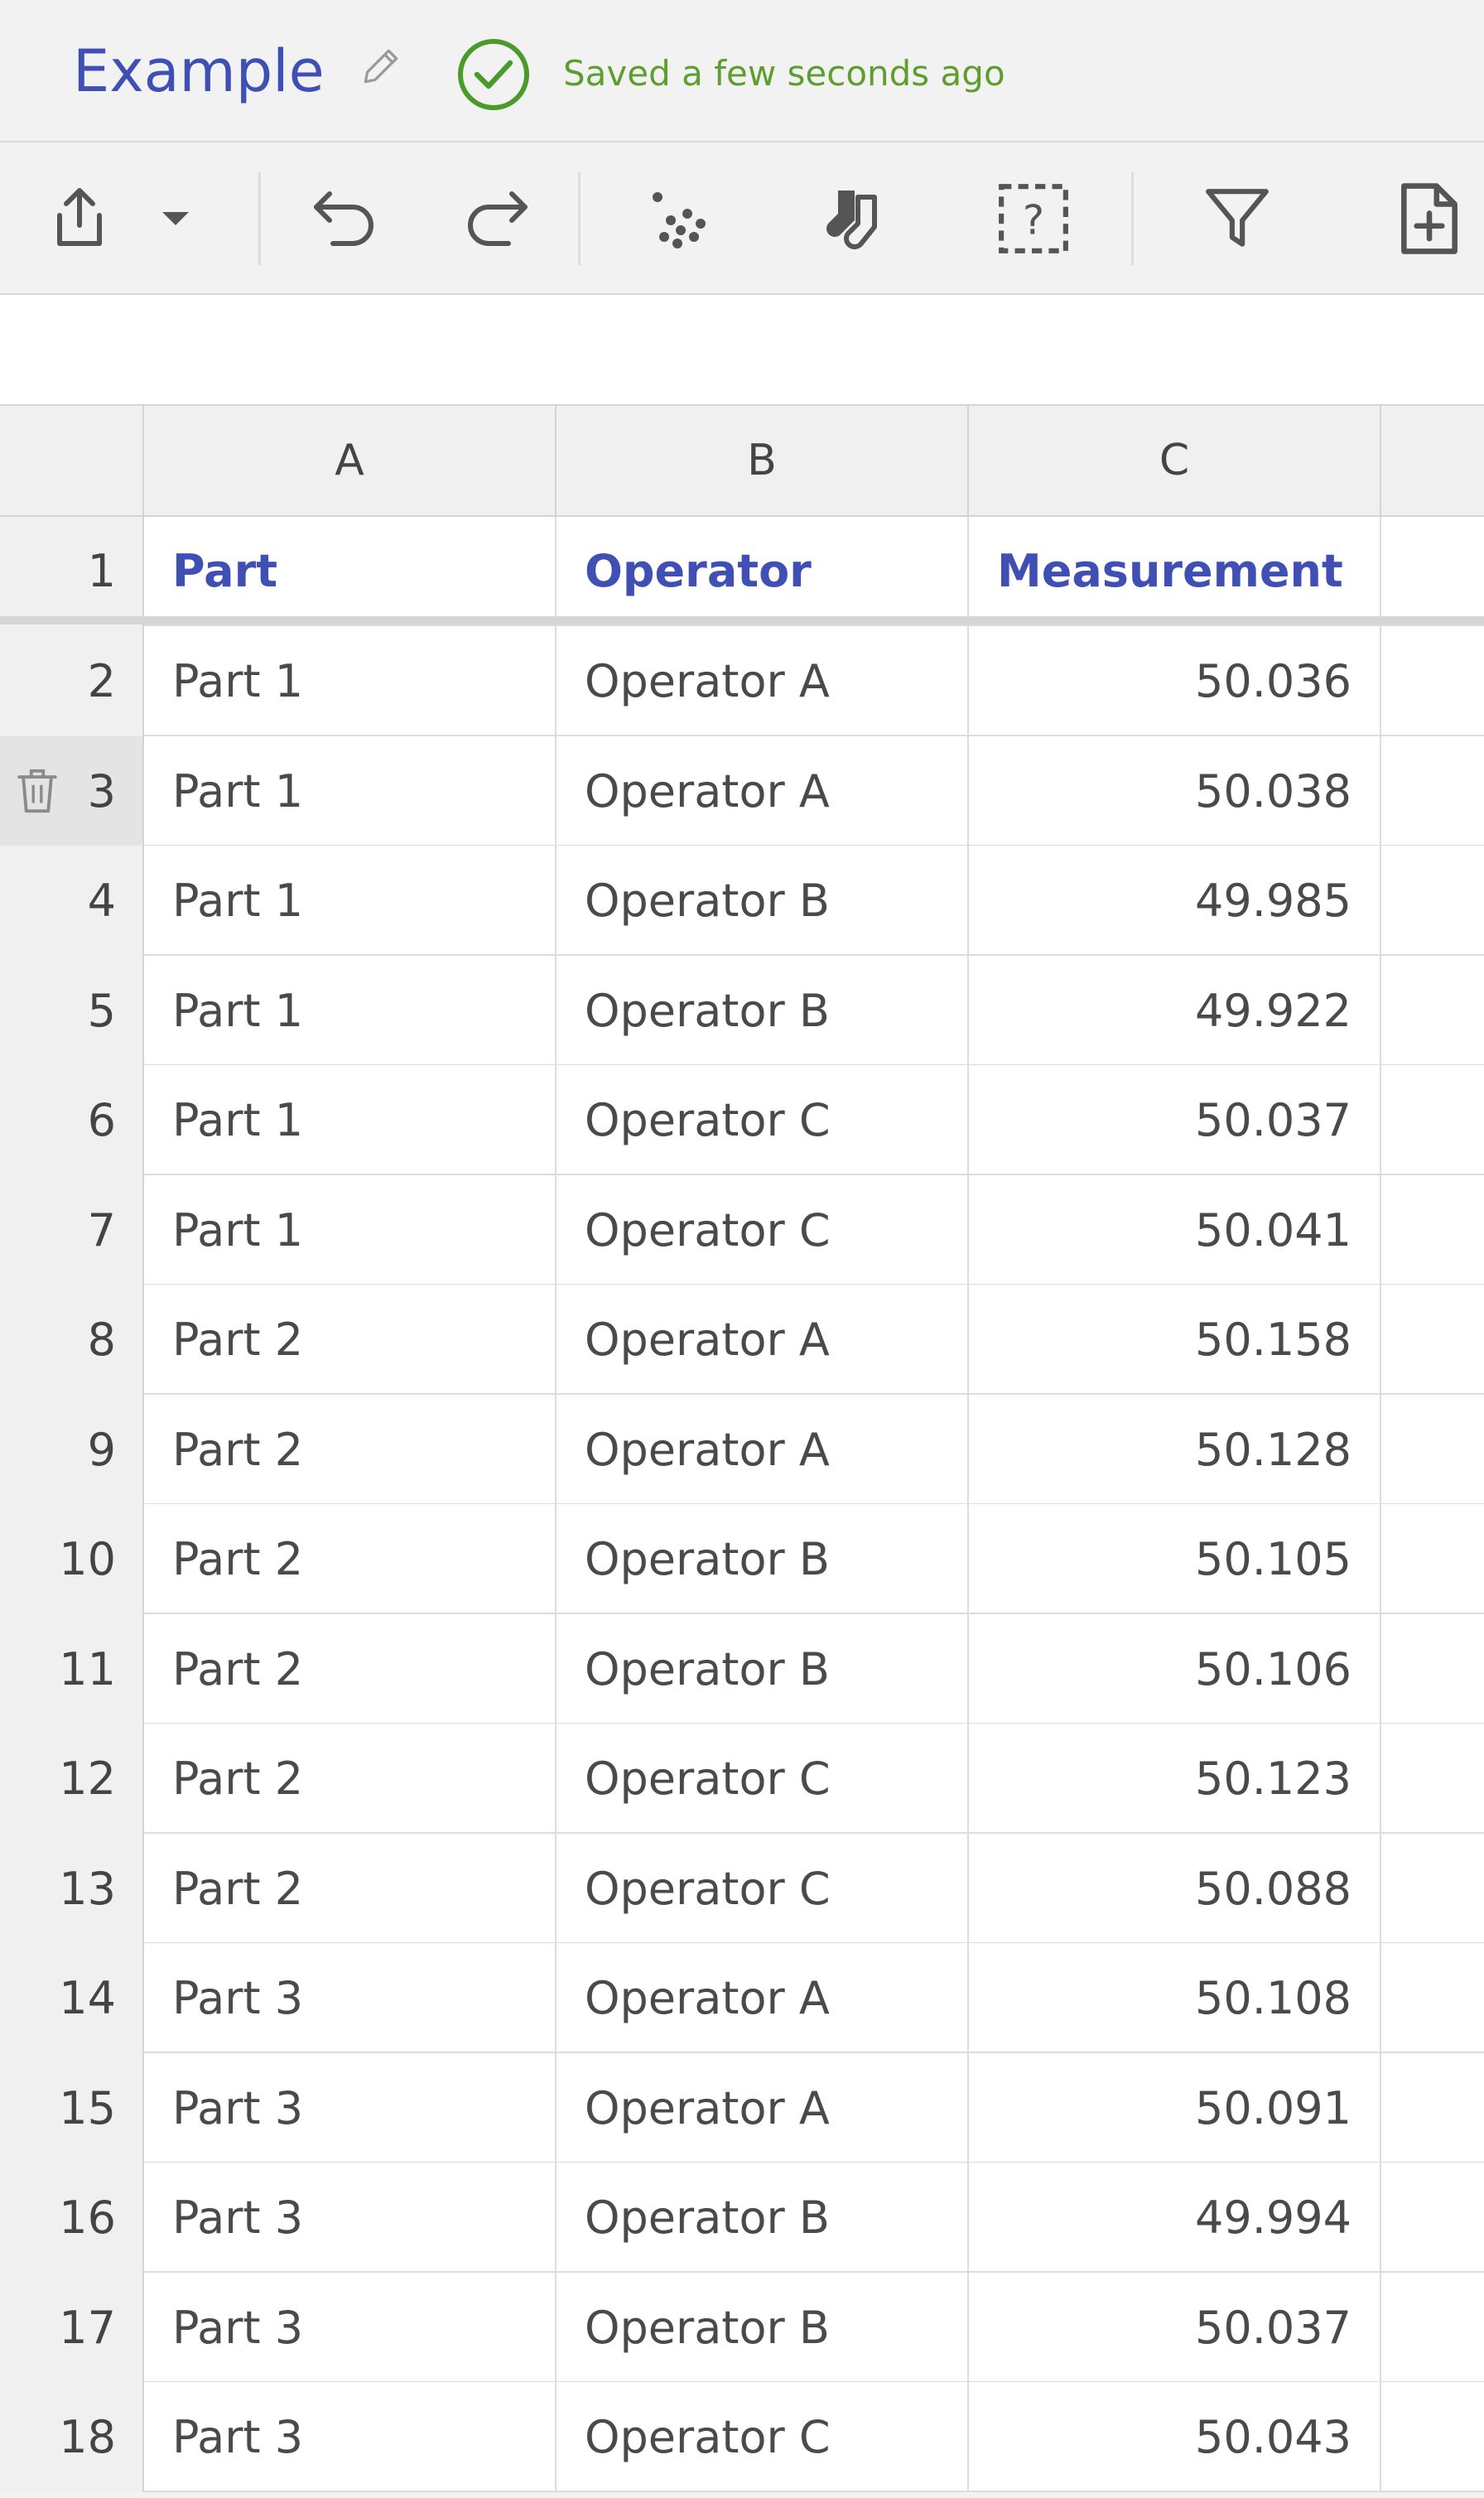  I want to click on socks-button, so click(856, 218).